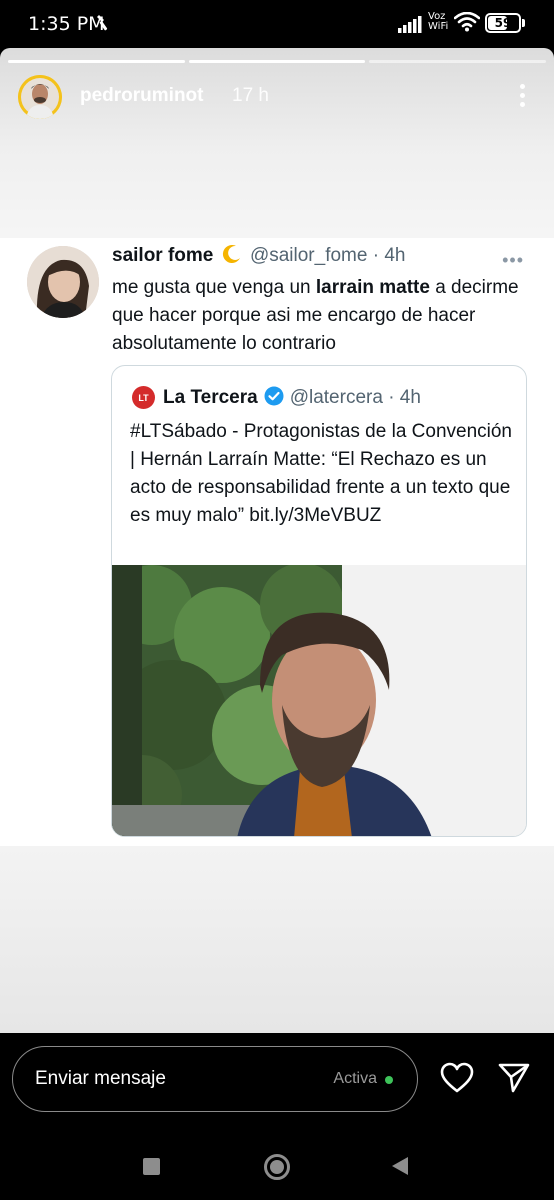 This screenshot has height=1200, width=554. I want to click on vowifi-label: Voz WiFi, so click(438, 22).